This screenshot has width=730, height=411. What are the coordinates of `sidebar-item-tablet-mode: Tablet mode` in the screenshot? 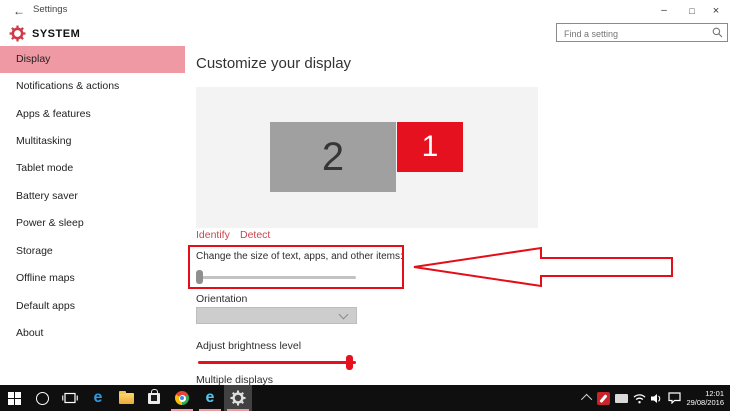 It's located at (92, 168).